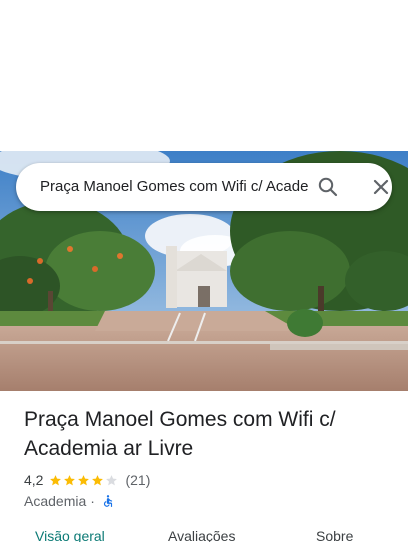  I want to click on tab-overview: Visão geral, so click(70, 535).